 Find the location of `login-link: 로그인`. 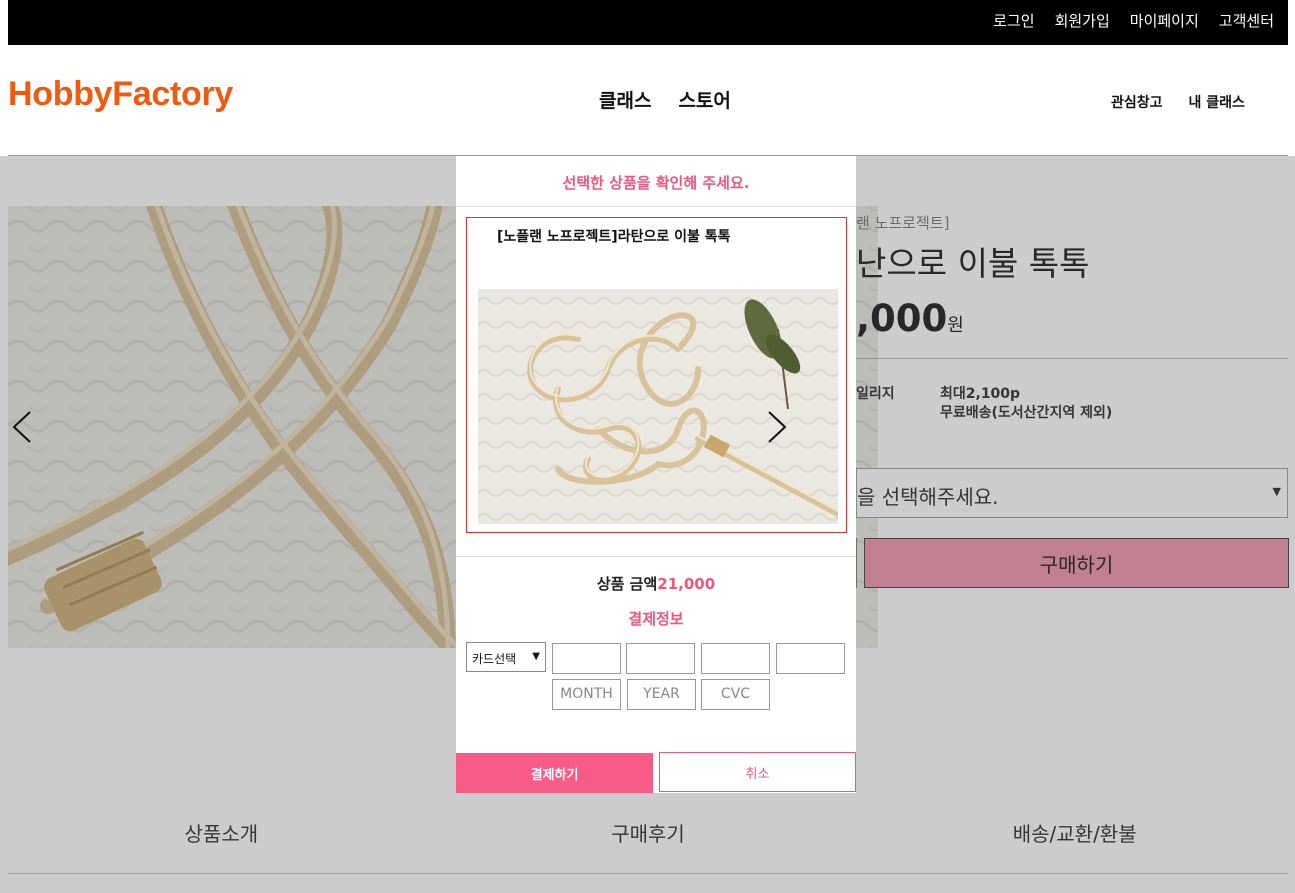

login-link: 로그인 is located at coordinates (1013, 20).